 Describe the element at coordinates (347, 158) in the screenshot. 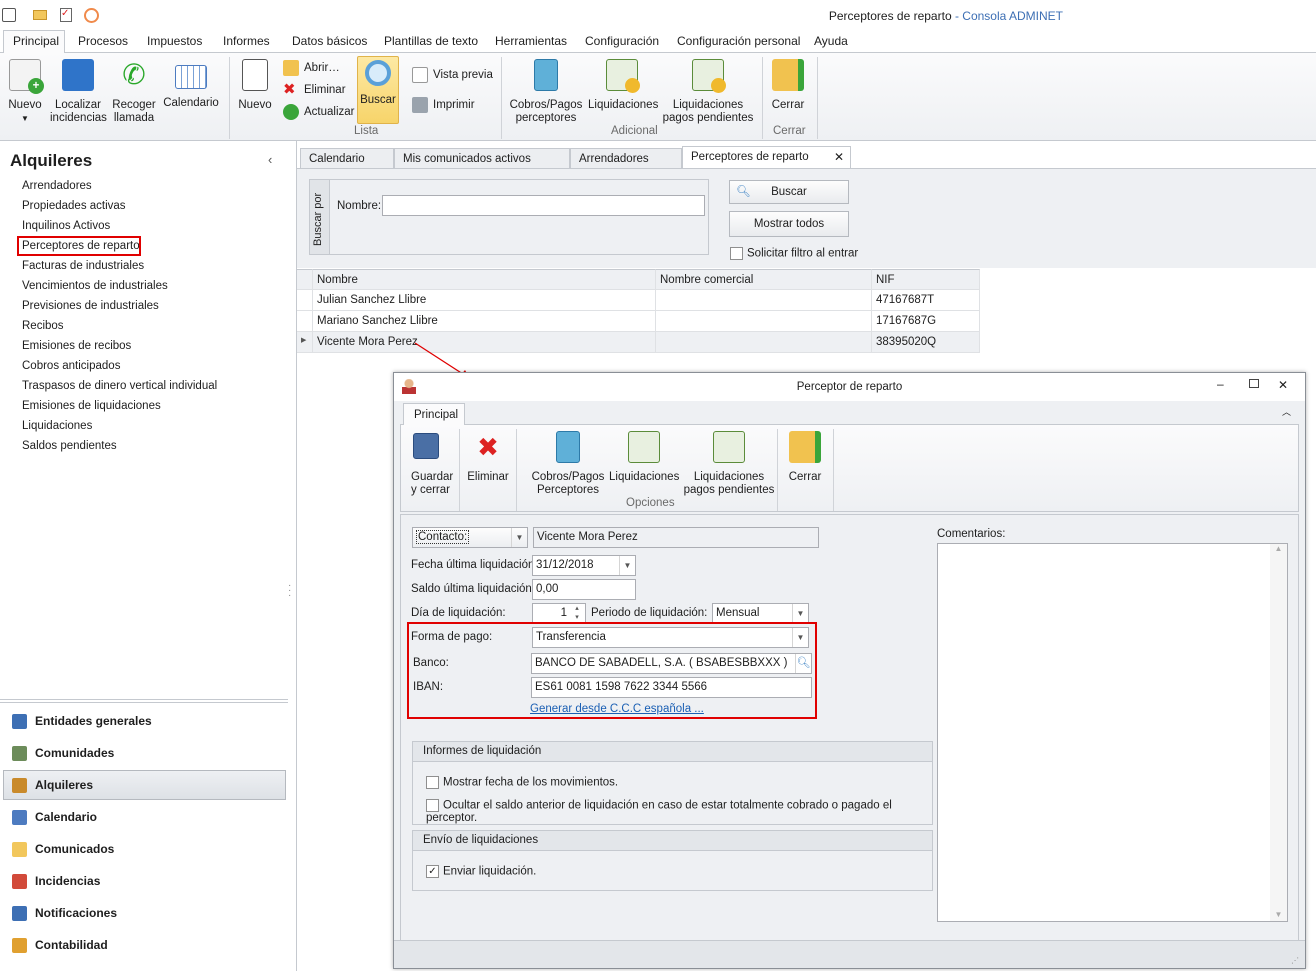

I see `doc-tab-calendario: Calendario` at that location.